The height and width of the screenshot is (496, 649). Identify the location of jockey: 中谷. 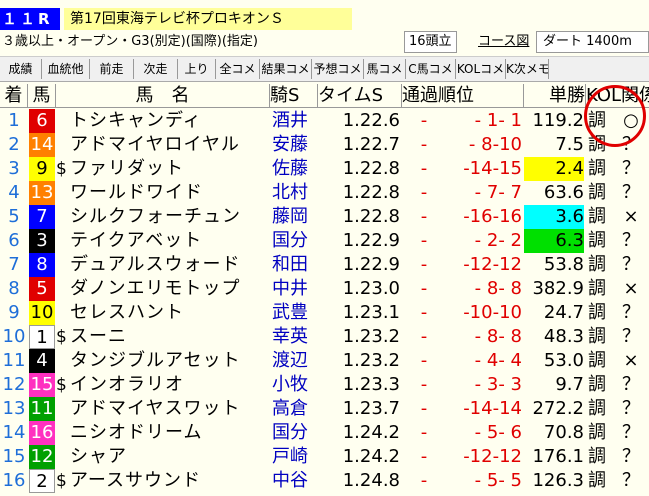
(290, 480).